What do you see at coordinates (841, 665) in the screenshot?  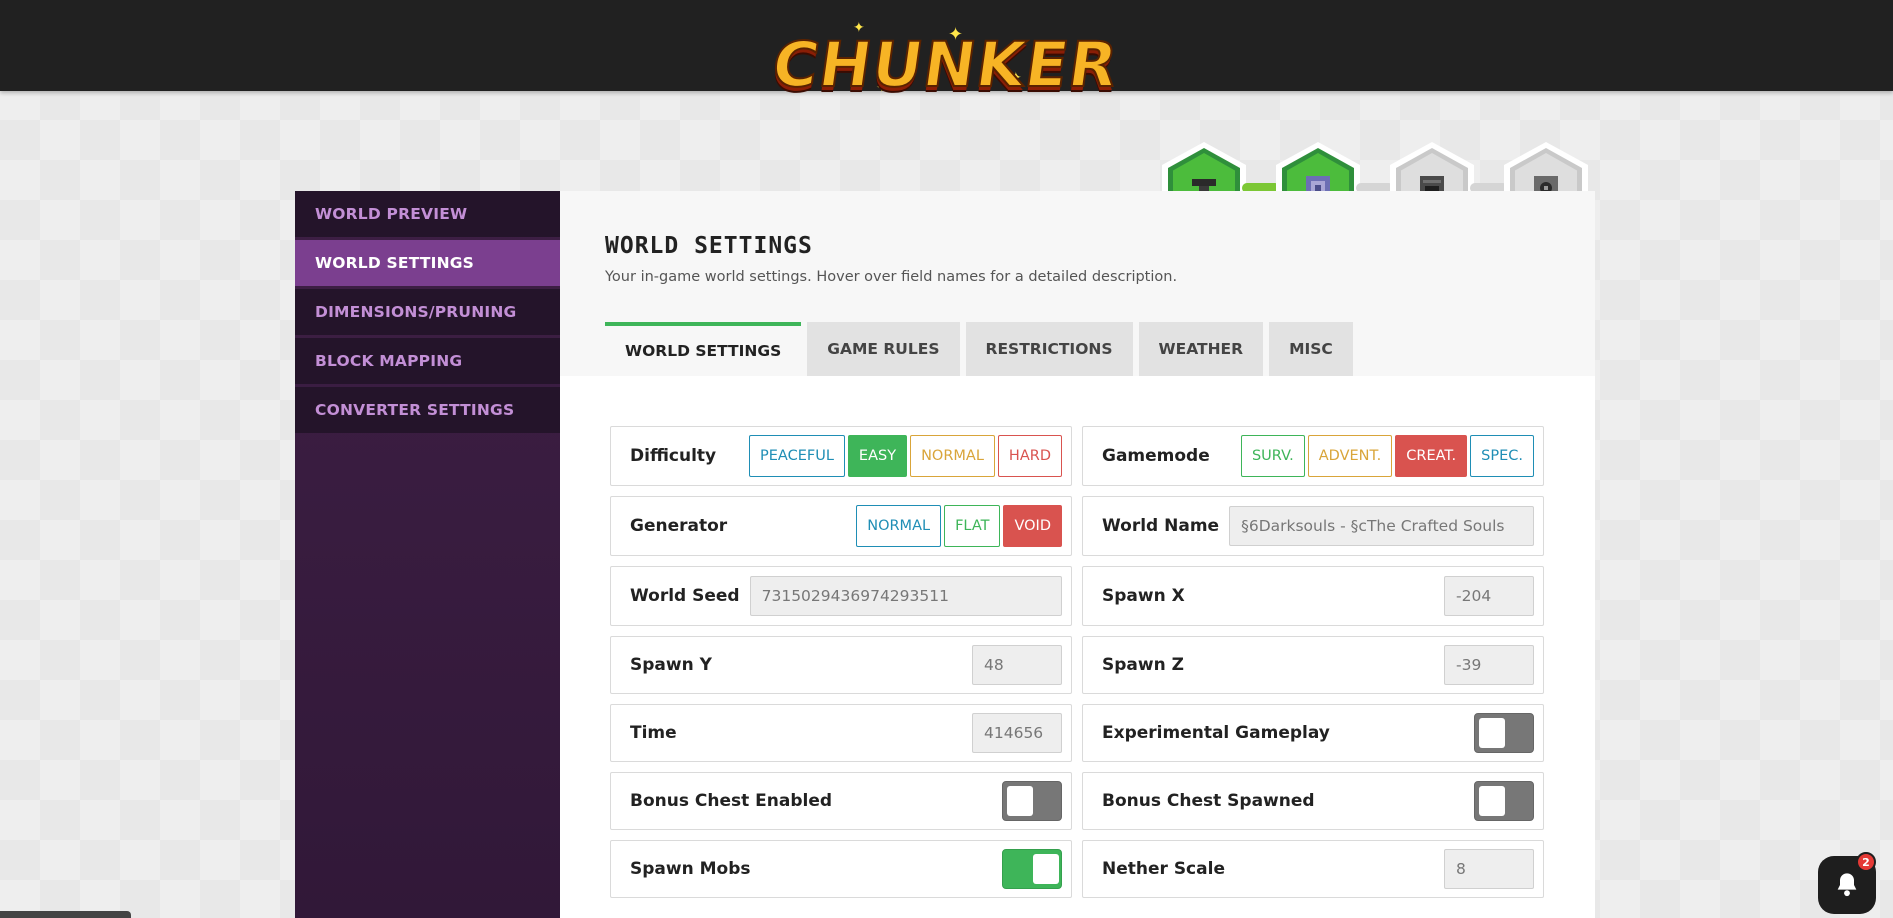 I see `spawn-y-setting: Spawn Y 48` at bounding box center [841, 665].